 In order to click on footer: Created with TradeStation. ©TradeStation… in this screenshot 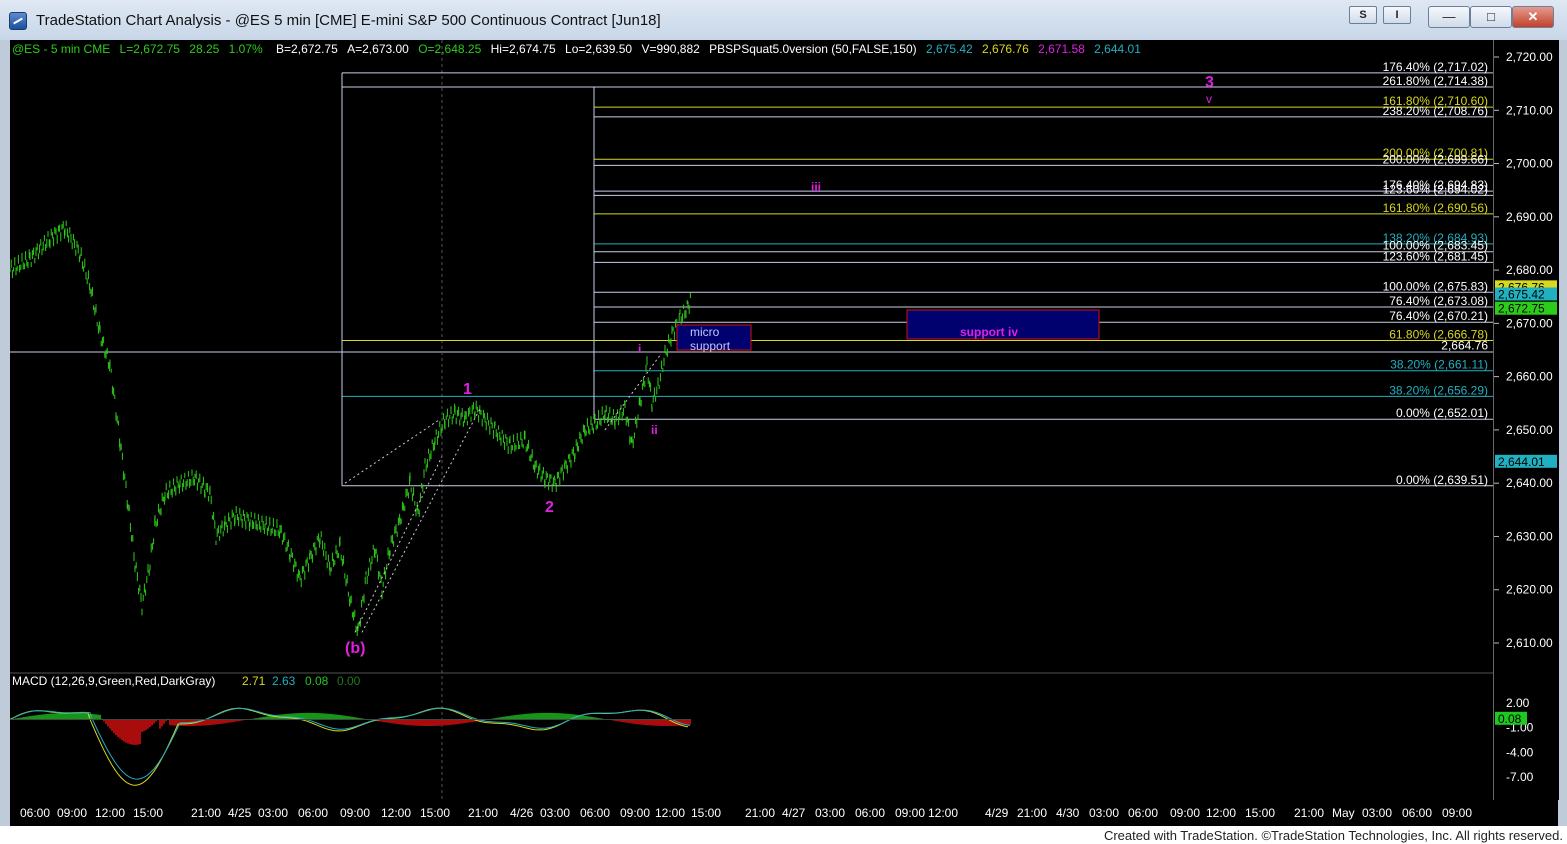, I will do `click(783, 835)`.